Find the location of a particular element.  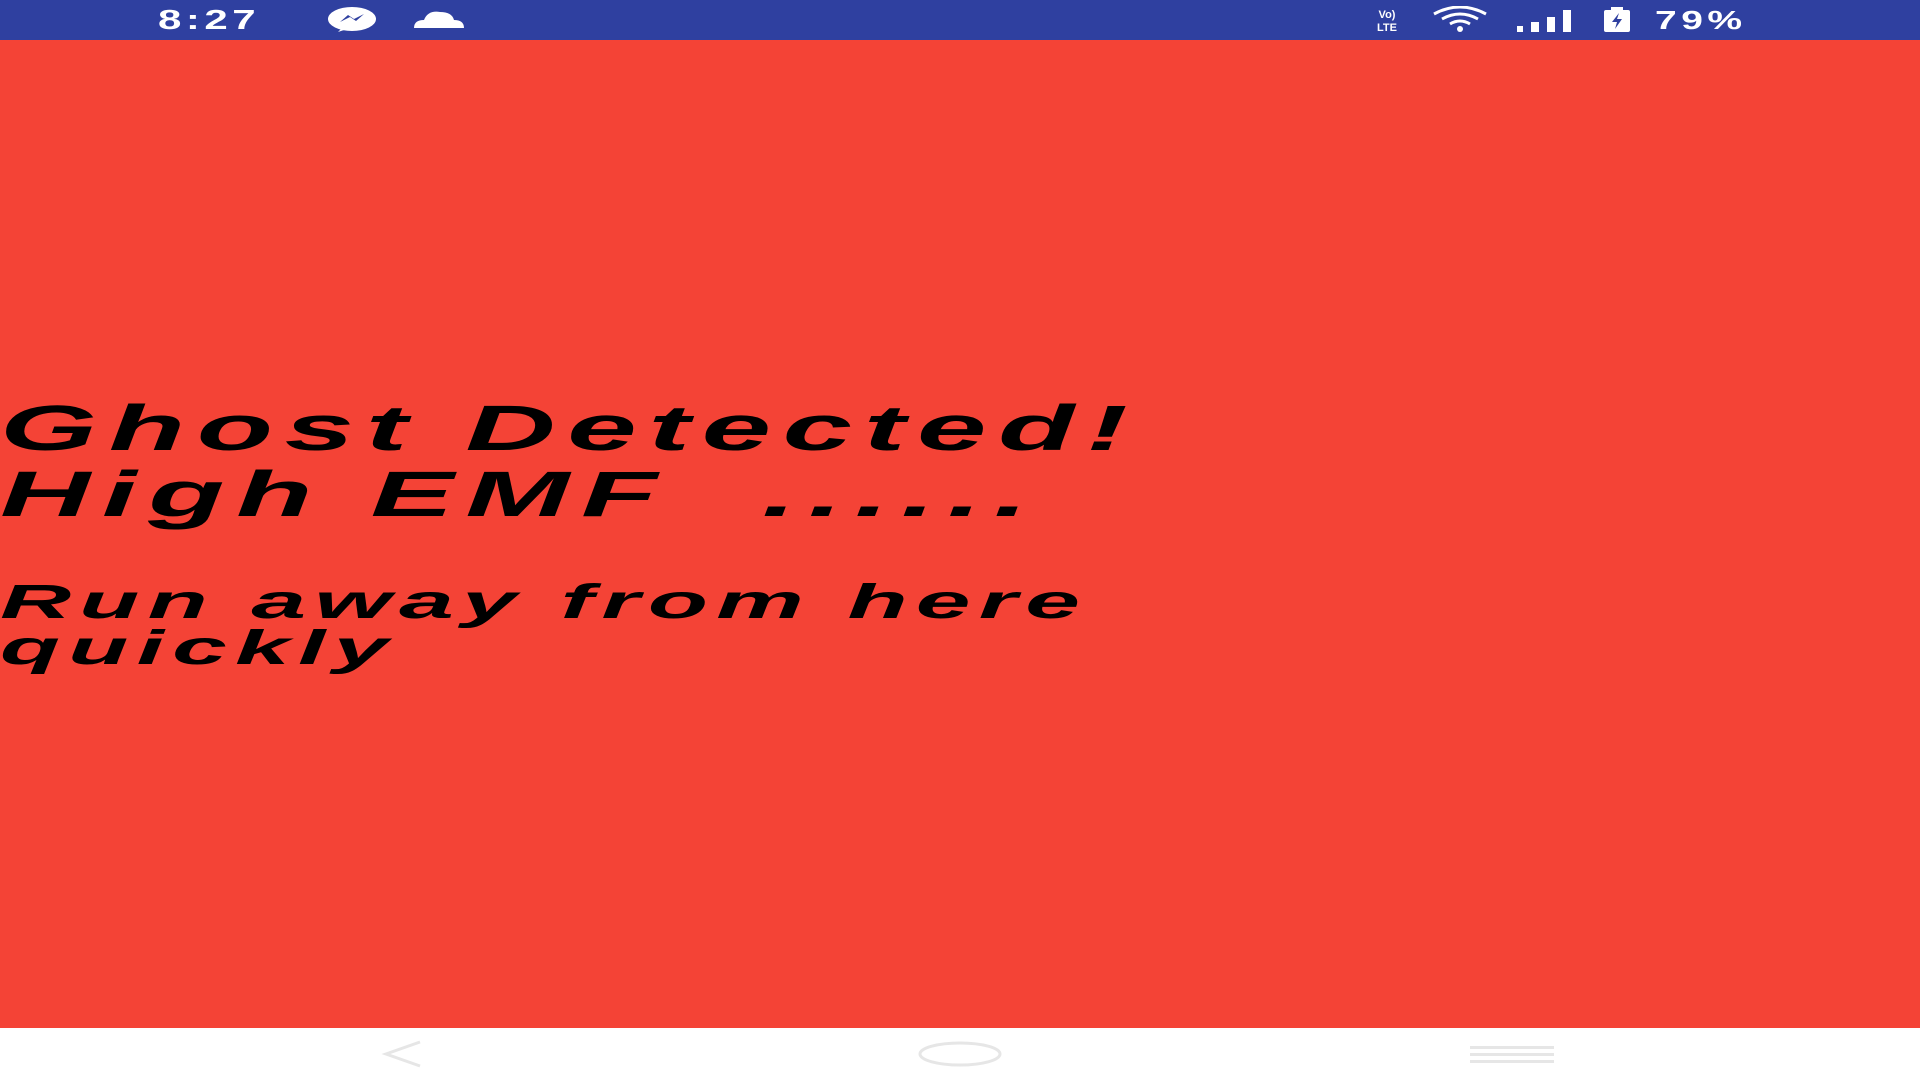

home-circle-icon is located at coordinates (960, 1054).